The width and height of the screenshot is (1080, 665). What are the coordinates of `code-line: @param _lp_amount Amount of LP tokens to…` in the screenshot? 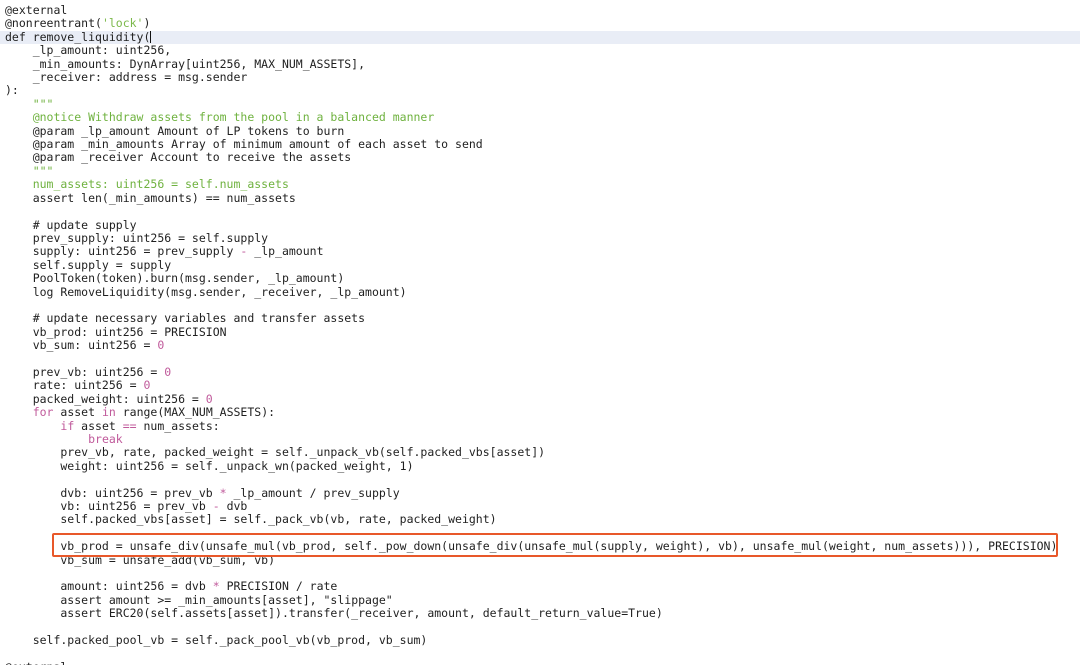 It's located at (540, 131).